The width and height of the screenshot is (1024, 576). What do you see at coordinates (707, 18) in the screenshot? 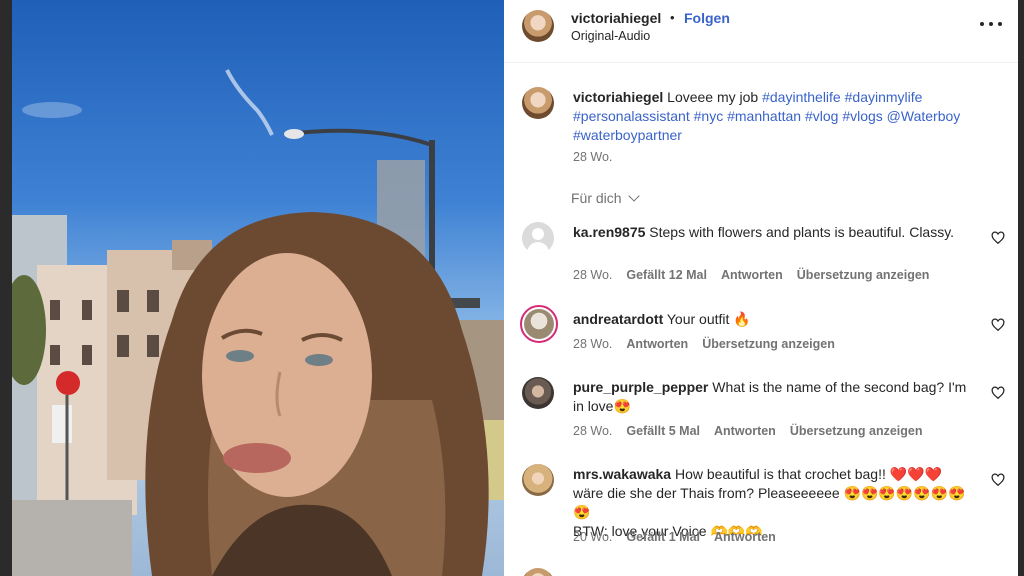
I see `follow-button: Folgen` at bounding box center [707, 18].